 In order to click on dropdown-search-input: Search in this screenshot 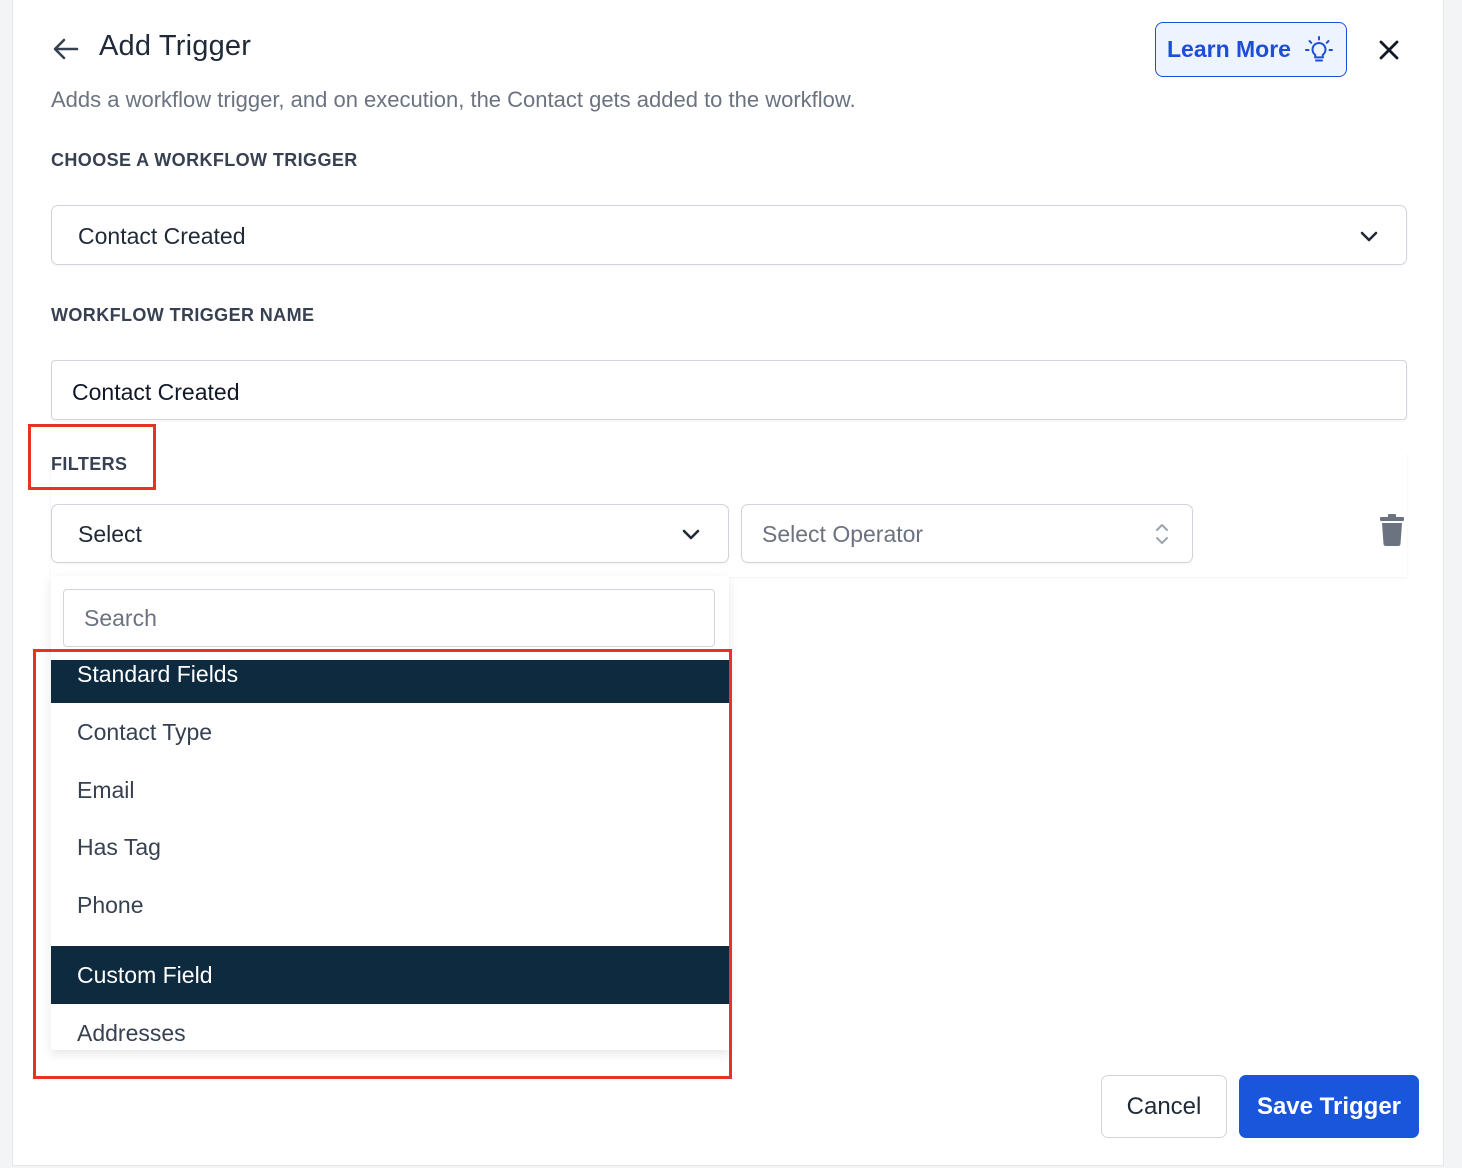, I will do `click(389, 618)`.